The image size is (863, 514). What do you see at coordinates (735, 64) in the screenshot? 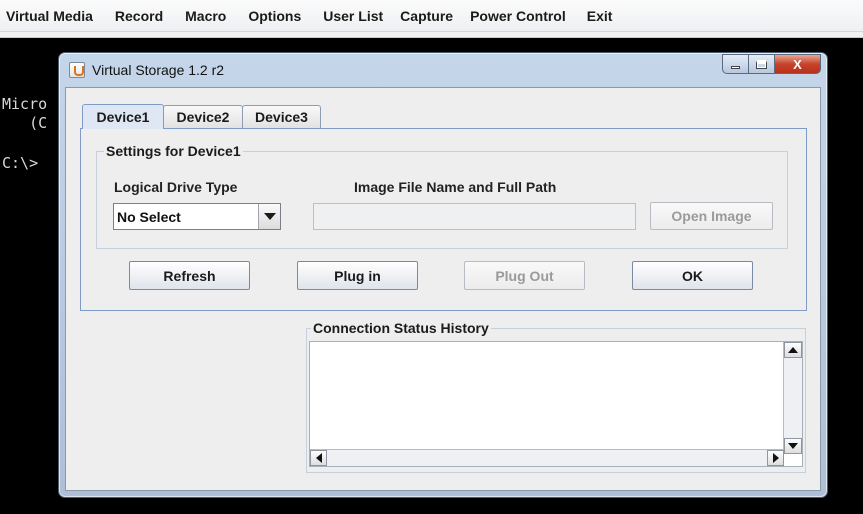
I see `minimize-button` at bounding box center [735, 64].